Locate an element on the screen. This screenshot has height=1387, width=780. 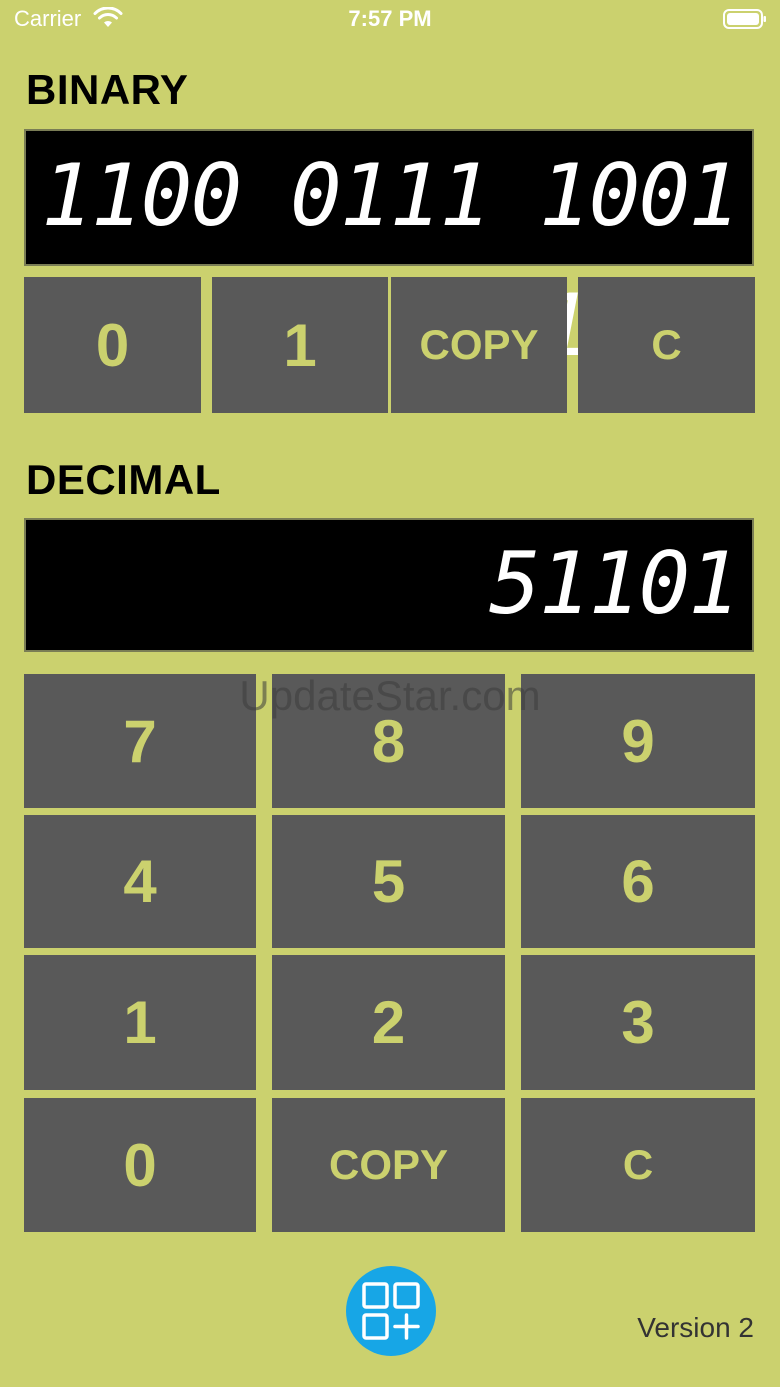
decimal-clear-button: C is located at coordinates (638, 1165).